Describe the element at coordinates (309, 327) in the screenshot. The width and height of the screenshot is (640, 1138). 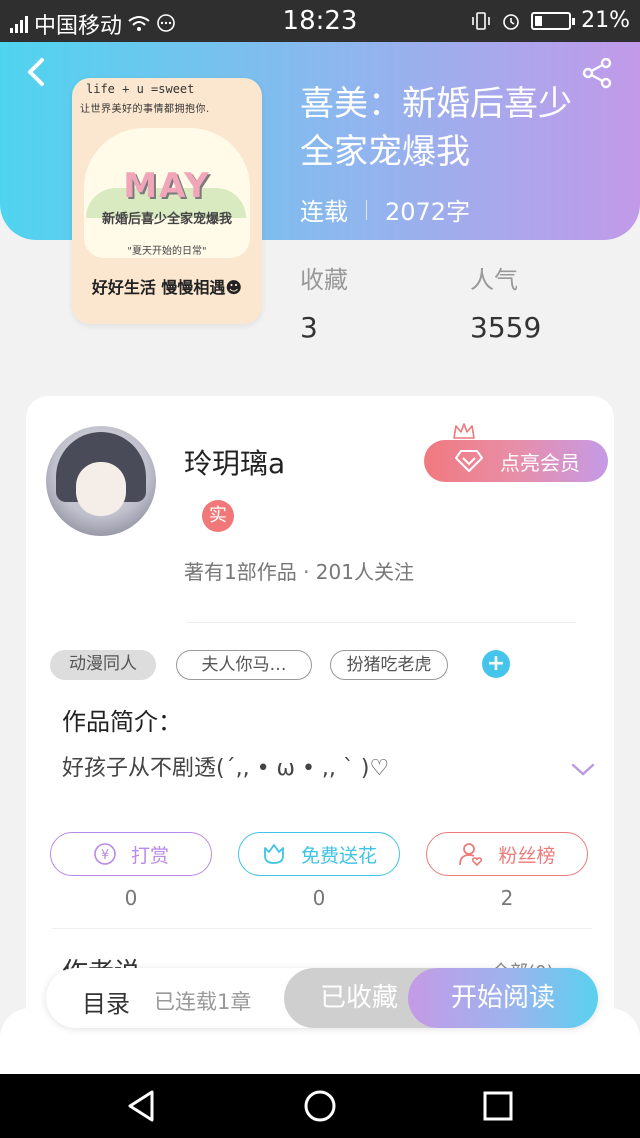
I see `stat-value: 3` at that location.